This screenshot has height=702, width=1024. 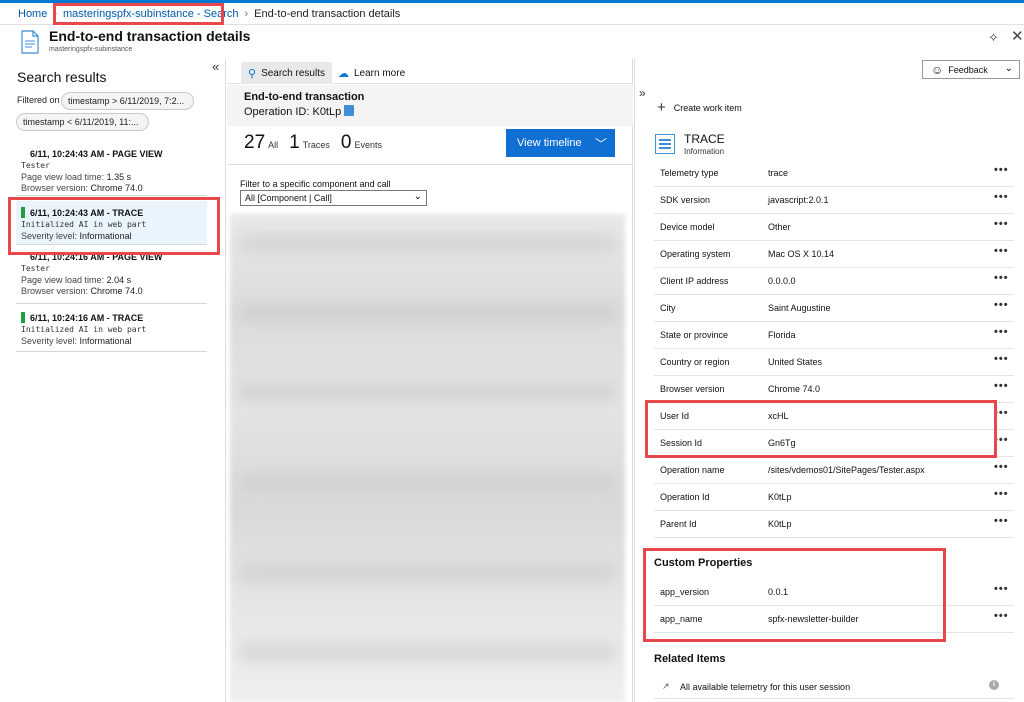 What do you see at coordinates (668, 308) in the screenshot?
I see `property-key: City` at bounding box center [668, 308].